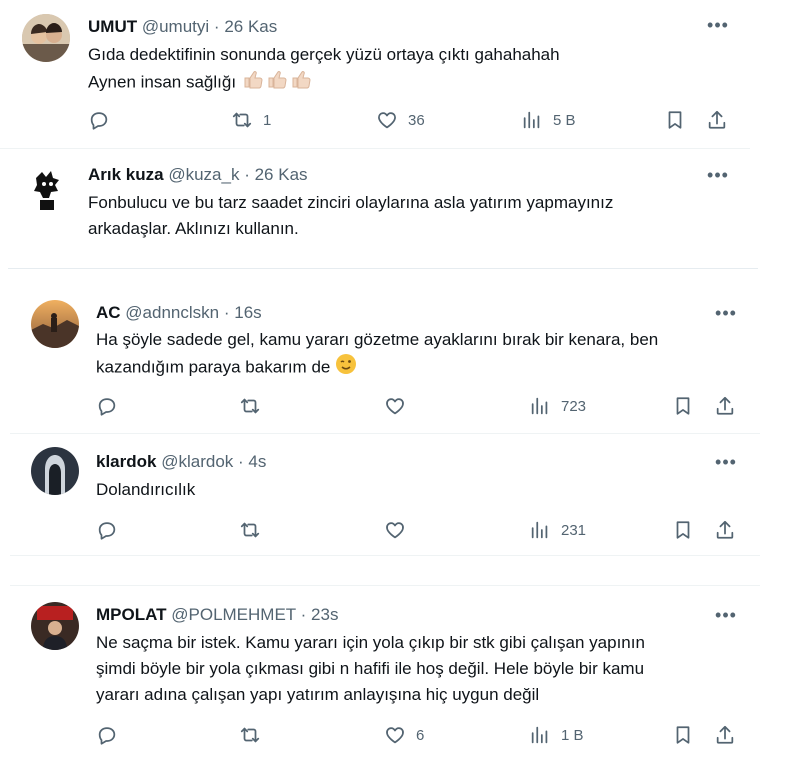 The image size is (786, 763). I want to click on author-handle: @POLMEHMET, so click(233, 614).